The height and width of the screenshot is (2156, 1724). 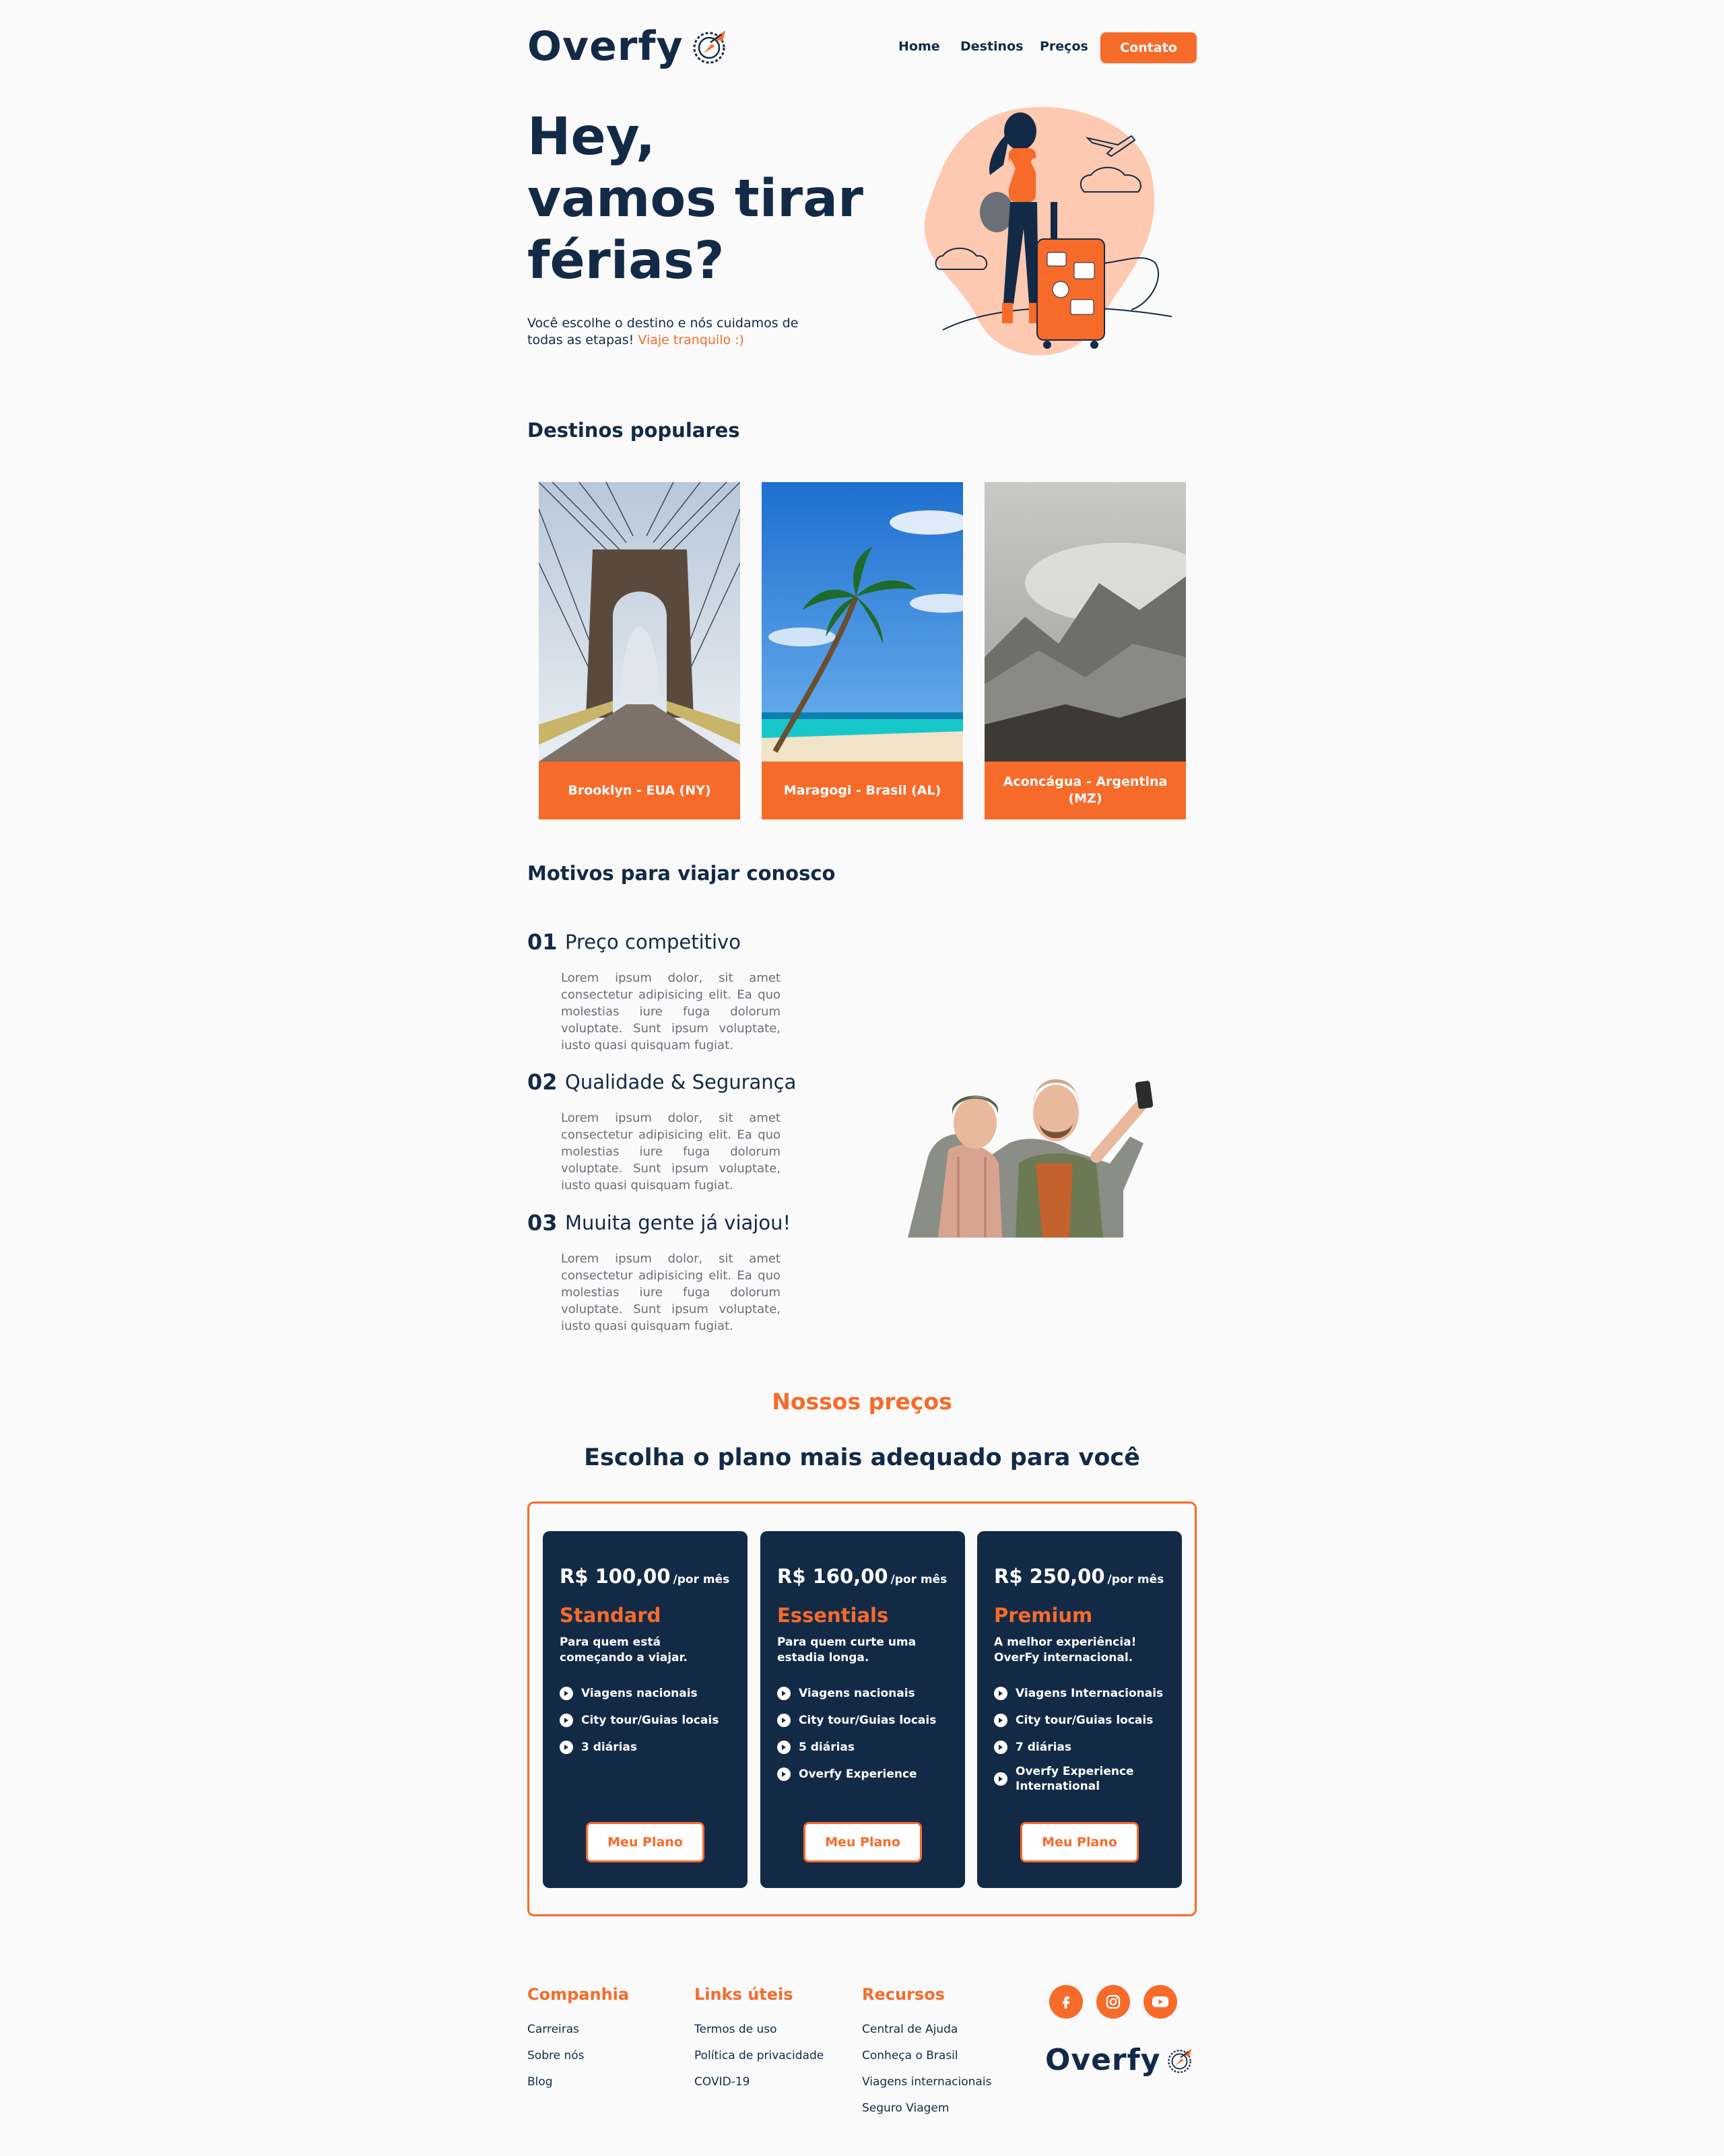 What do you see at coordinates (1113, 2002) in the screenshot?
I see `instagram-icon` at bounding box center [1113, 2002].